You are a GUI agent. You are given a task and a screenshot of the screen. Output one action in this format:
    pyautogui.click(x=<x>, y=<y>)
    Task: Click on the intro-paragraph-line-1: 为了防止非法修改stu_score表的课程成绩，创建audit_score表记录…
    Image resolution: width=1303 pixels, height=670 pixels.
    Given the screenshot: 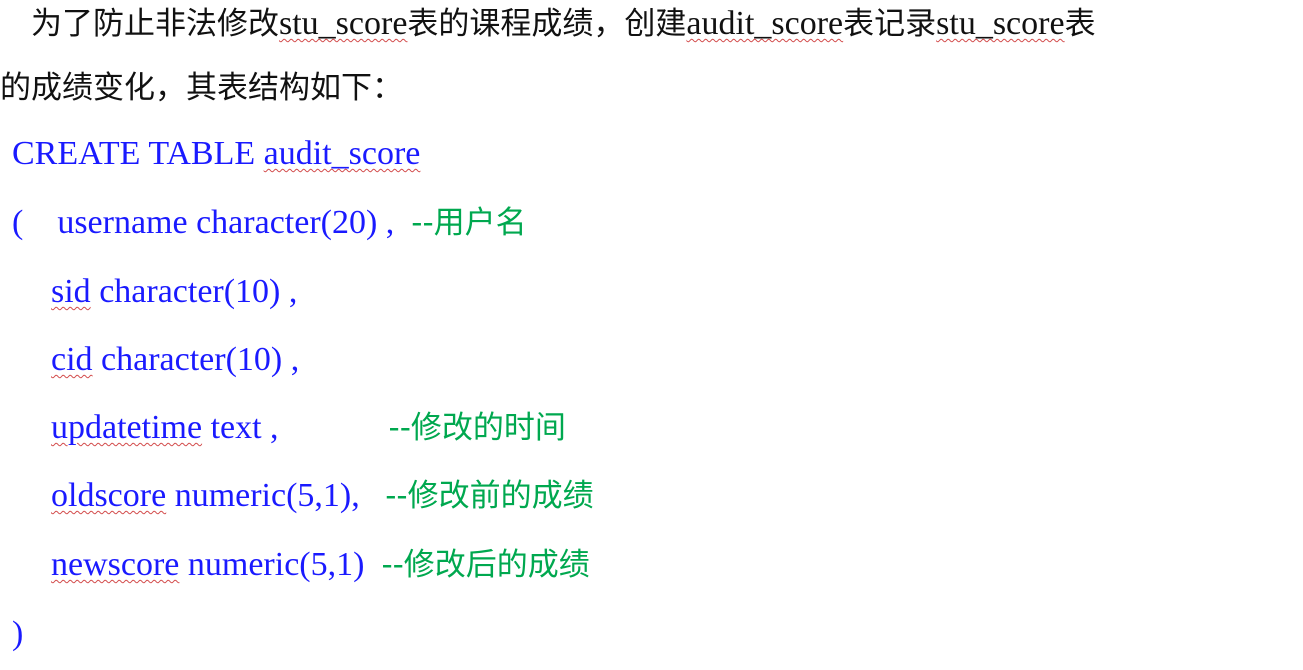 What is the action you would take?
    pyautogui.click(x=548, y=24)
    